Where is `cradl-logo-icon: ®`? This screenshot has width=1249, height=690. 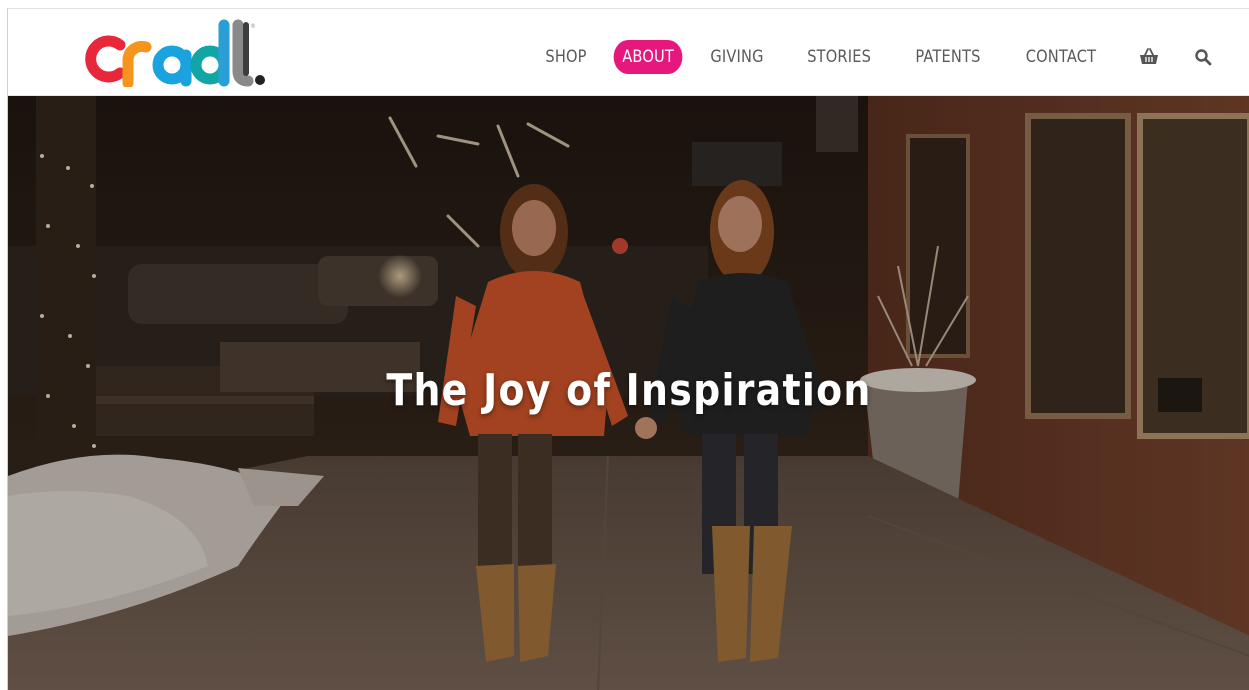 cradl-logo-icon: ® is located at coordinates (175, 54).